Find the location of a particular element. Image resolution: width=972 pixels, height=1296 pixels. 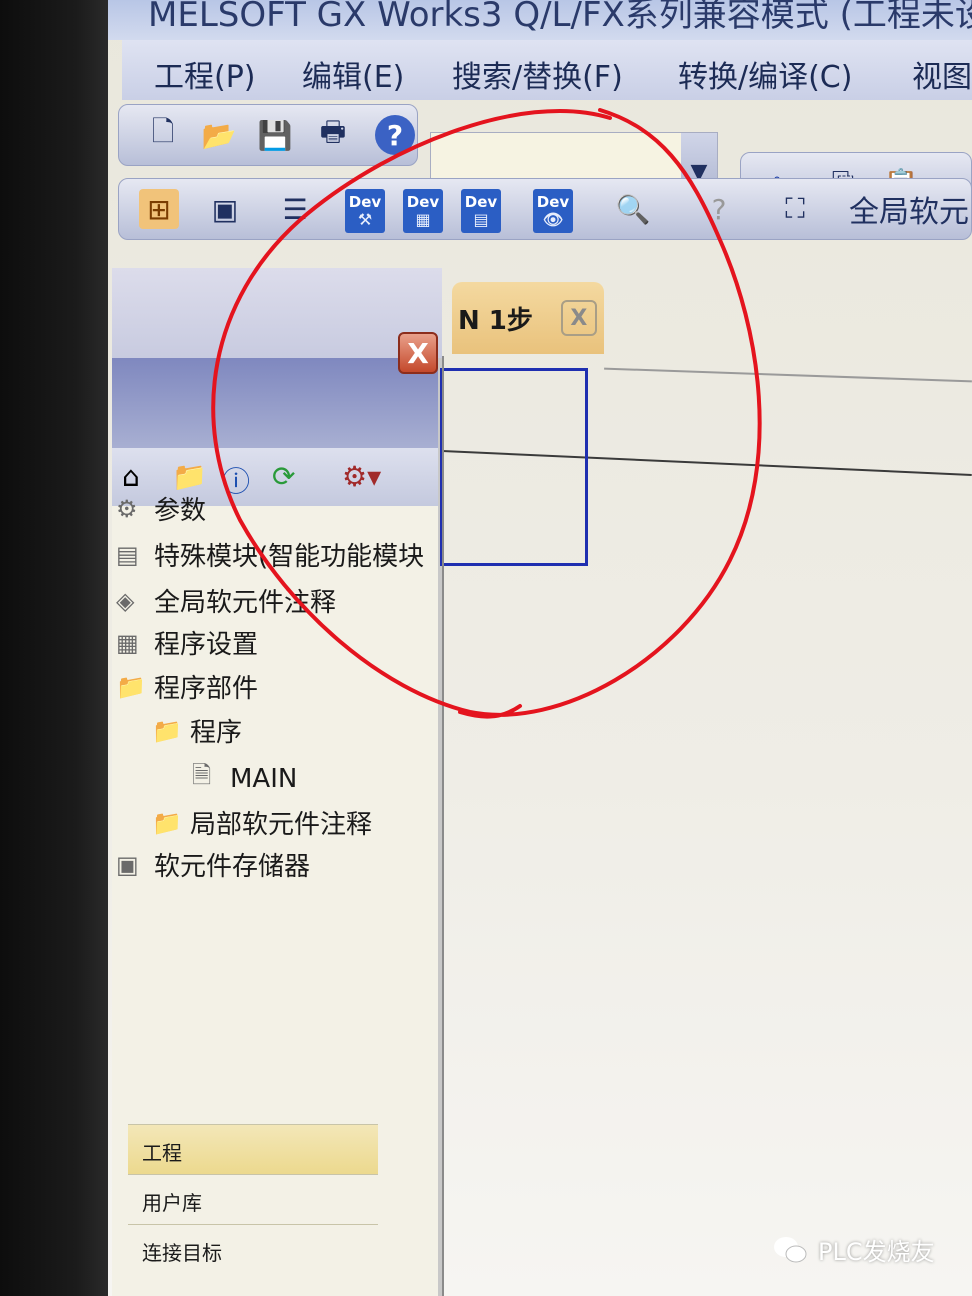

print-icon: 🖶 is located at coordinates (333, 135).